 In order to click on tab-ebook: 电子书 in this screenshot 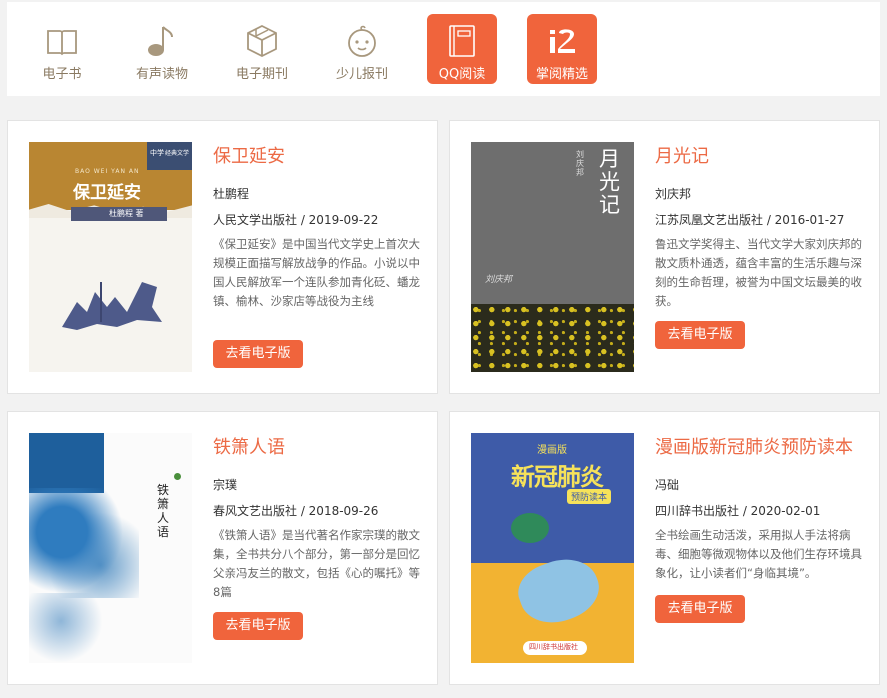, I will do `click(62, 49)`.